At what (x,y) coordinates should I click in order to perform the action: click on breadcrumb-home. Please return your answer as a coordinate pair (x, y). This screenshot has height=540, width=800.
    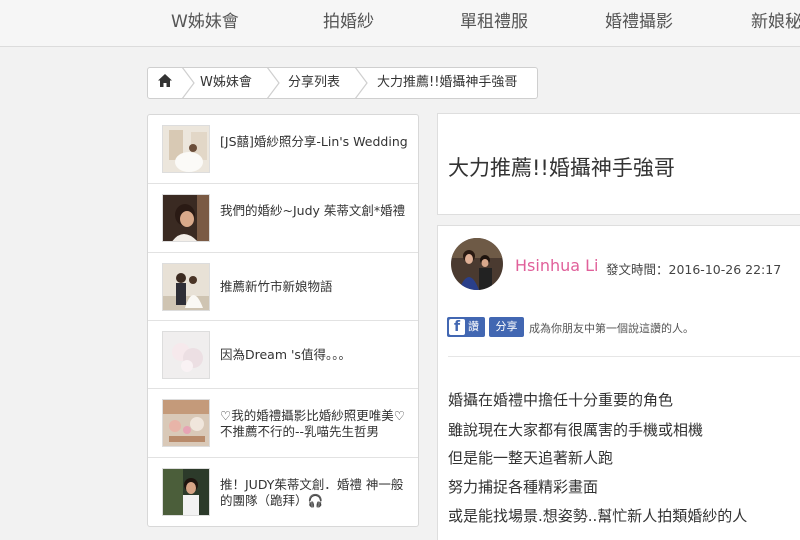
    Looking at the image, I should click on (165, 83).